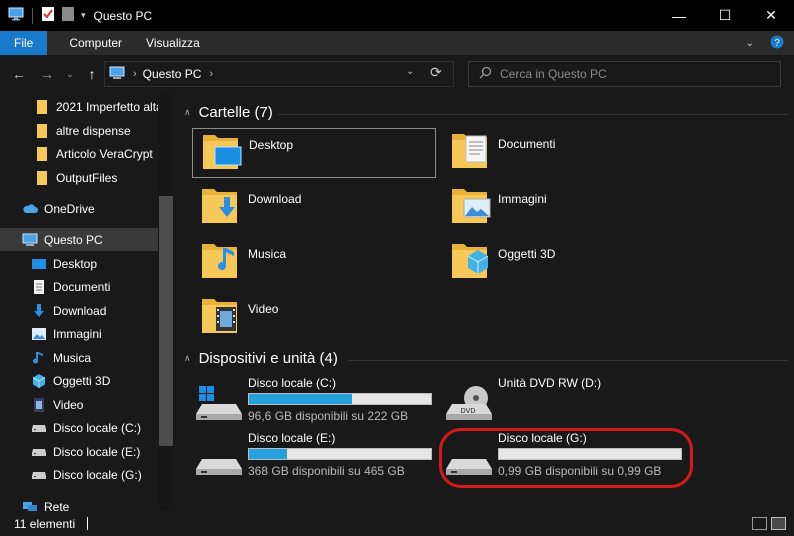 This screenshot has width=794, height=536. I want to click on folder-tile-download: Download, so click(314, 208).